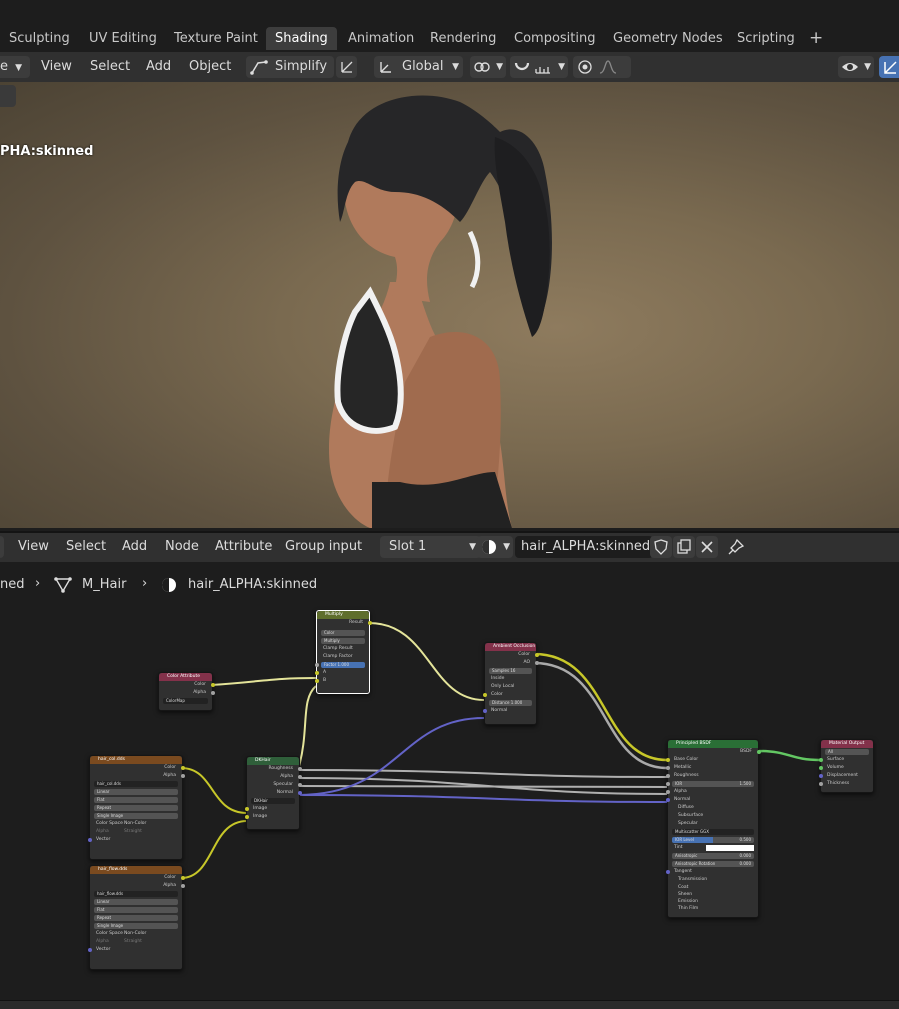 The image size is (899, 1009). What do you see at coordinates (820, 768) in the screenshot?
I see `socket-volume` at bounding box center [820, 768].